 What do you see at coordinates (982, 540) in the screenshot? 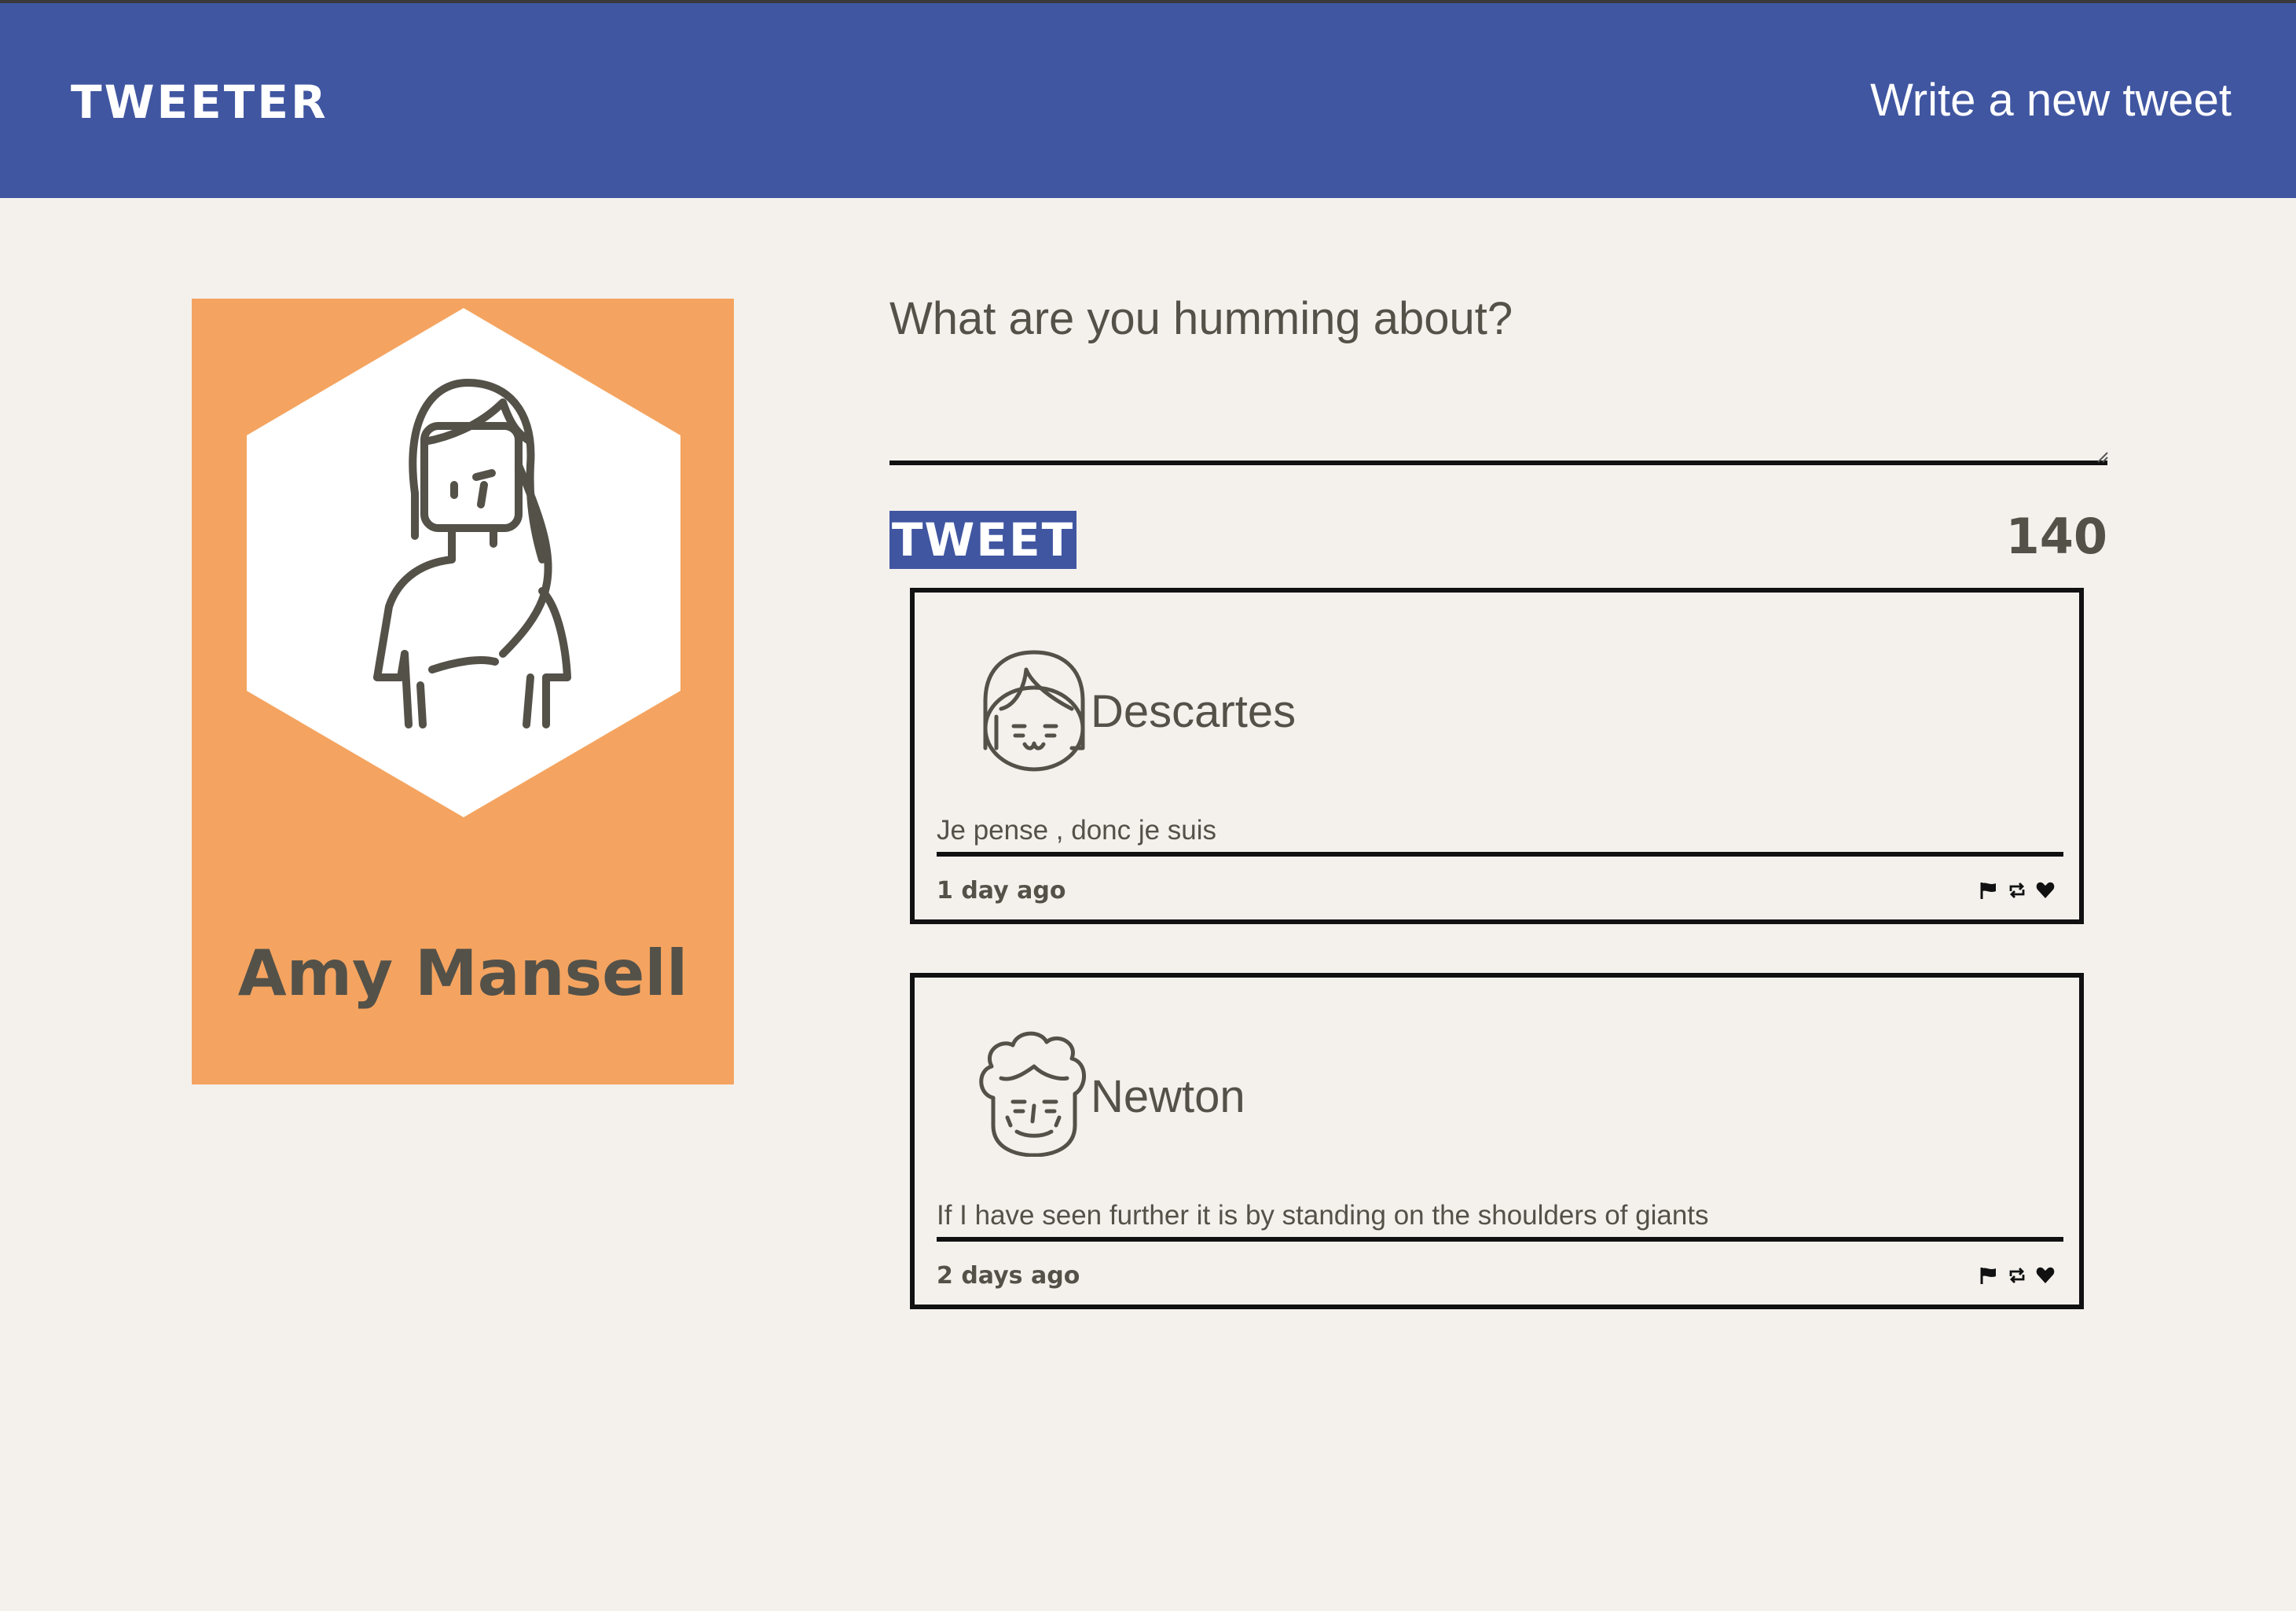
I see `tweet-submit-button: TWEET` at bounding box center [982, 540].